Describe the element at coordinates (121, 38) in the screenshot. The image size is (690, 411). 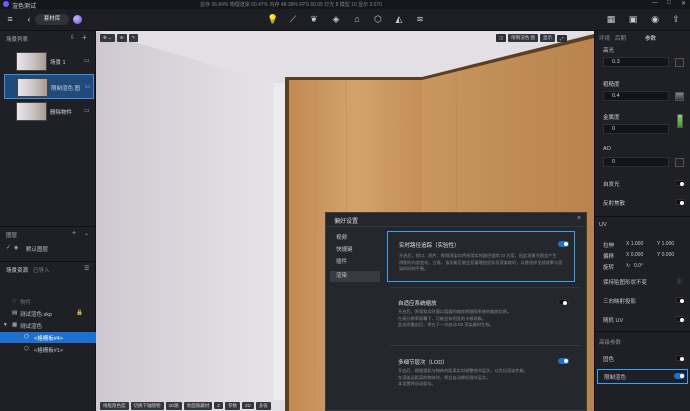
I see `snap-button: ⊕` at that location.